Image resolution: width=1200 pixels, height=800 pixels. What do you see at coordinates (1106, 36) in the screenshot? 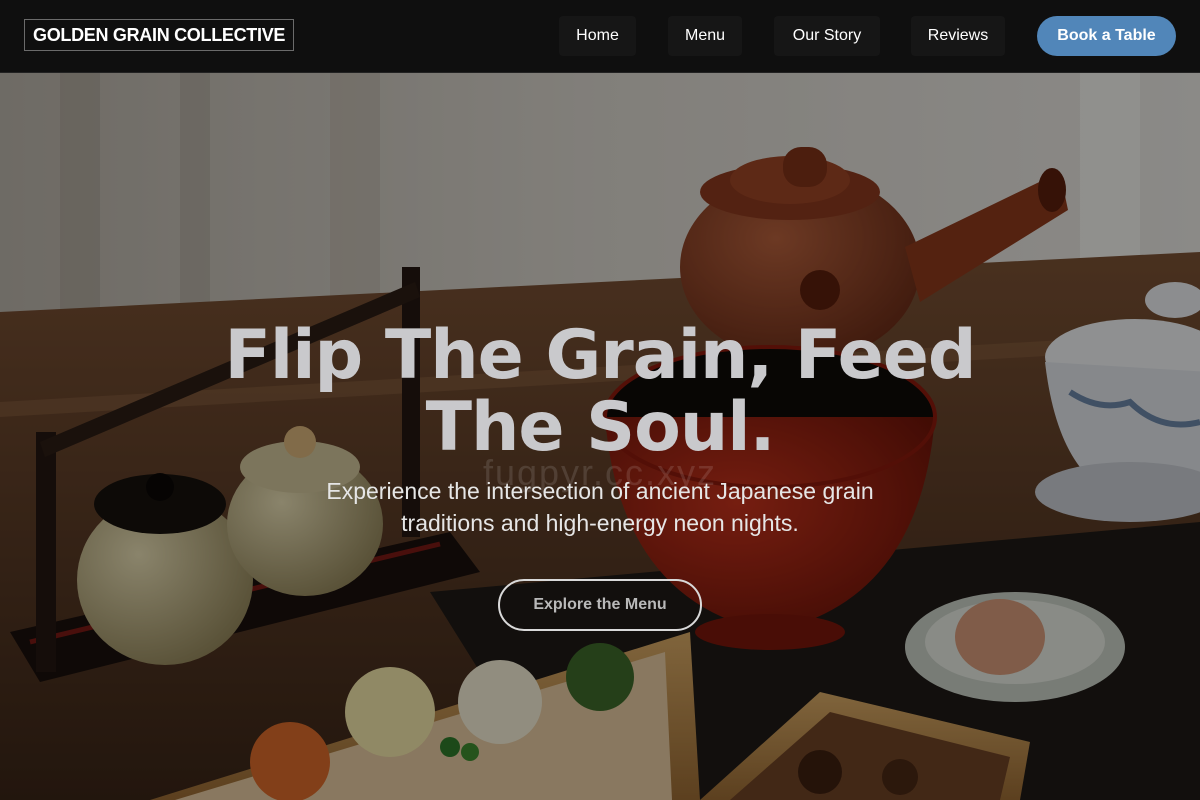
I see `book-table-button: Book a Table` at bounding box center [1106, 36].